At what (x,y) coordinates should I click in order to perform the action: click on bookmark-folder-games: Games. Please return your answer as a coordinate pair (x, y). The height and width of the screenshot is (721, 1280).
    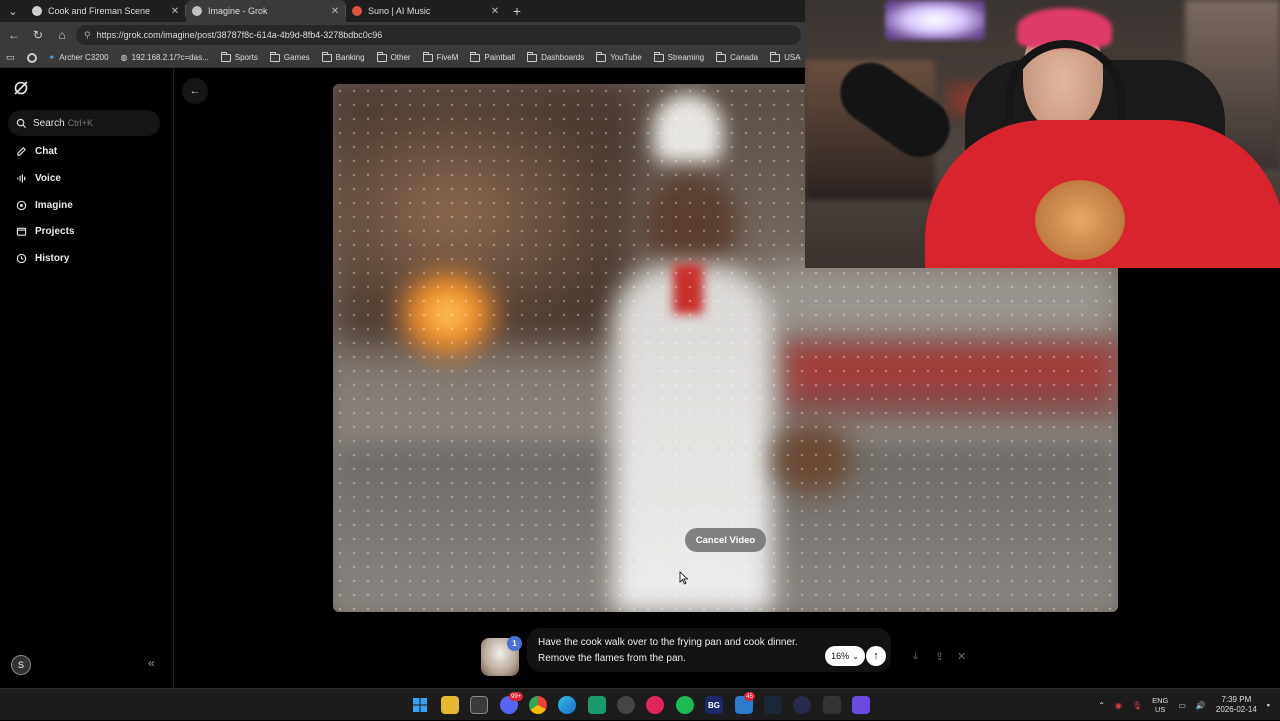
    Looking at the image, I should click on (289, 56).